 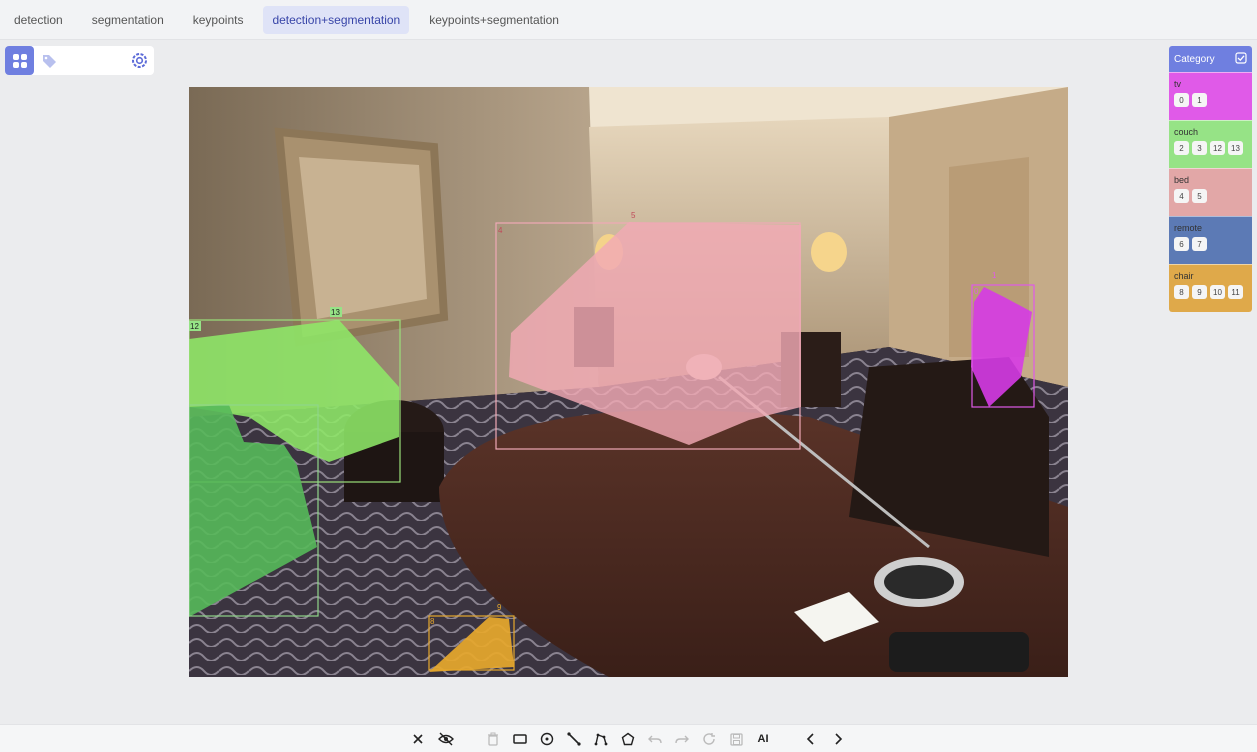 What do you see at coordinates (1210, 96) in the screenshot?
I see `category-group-tv: tv 0 1` at bounding box center [1210, 96].